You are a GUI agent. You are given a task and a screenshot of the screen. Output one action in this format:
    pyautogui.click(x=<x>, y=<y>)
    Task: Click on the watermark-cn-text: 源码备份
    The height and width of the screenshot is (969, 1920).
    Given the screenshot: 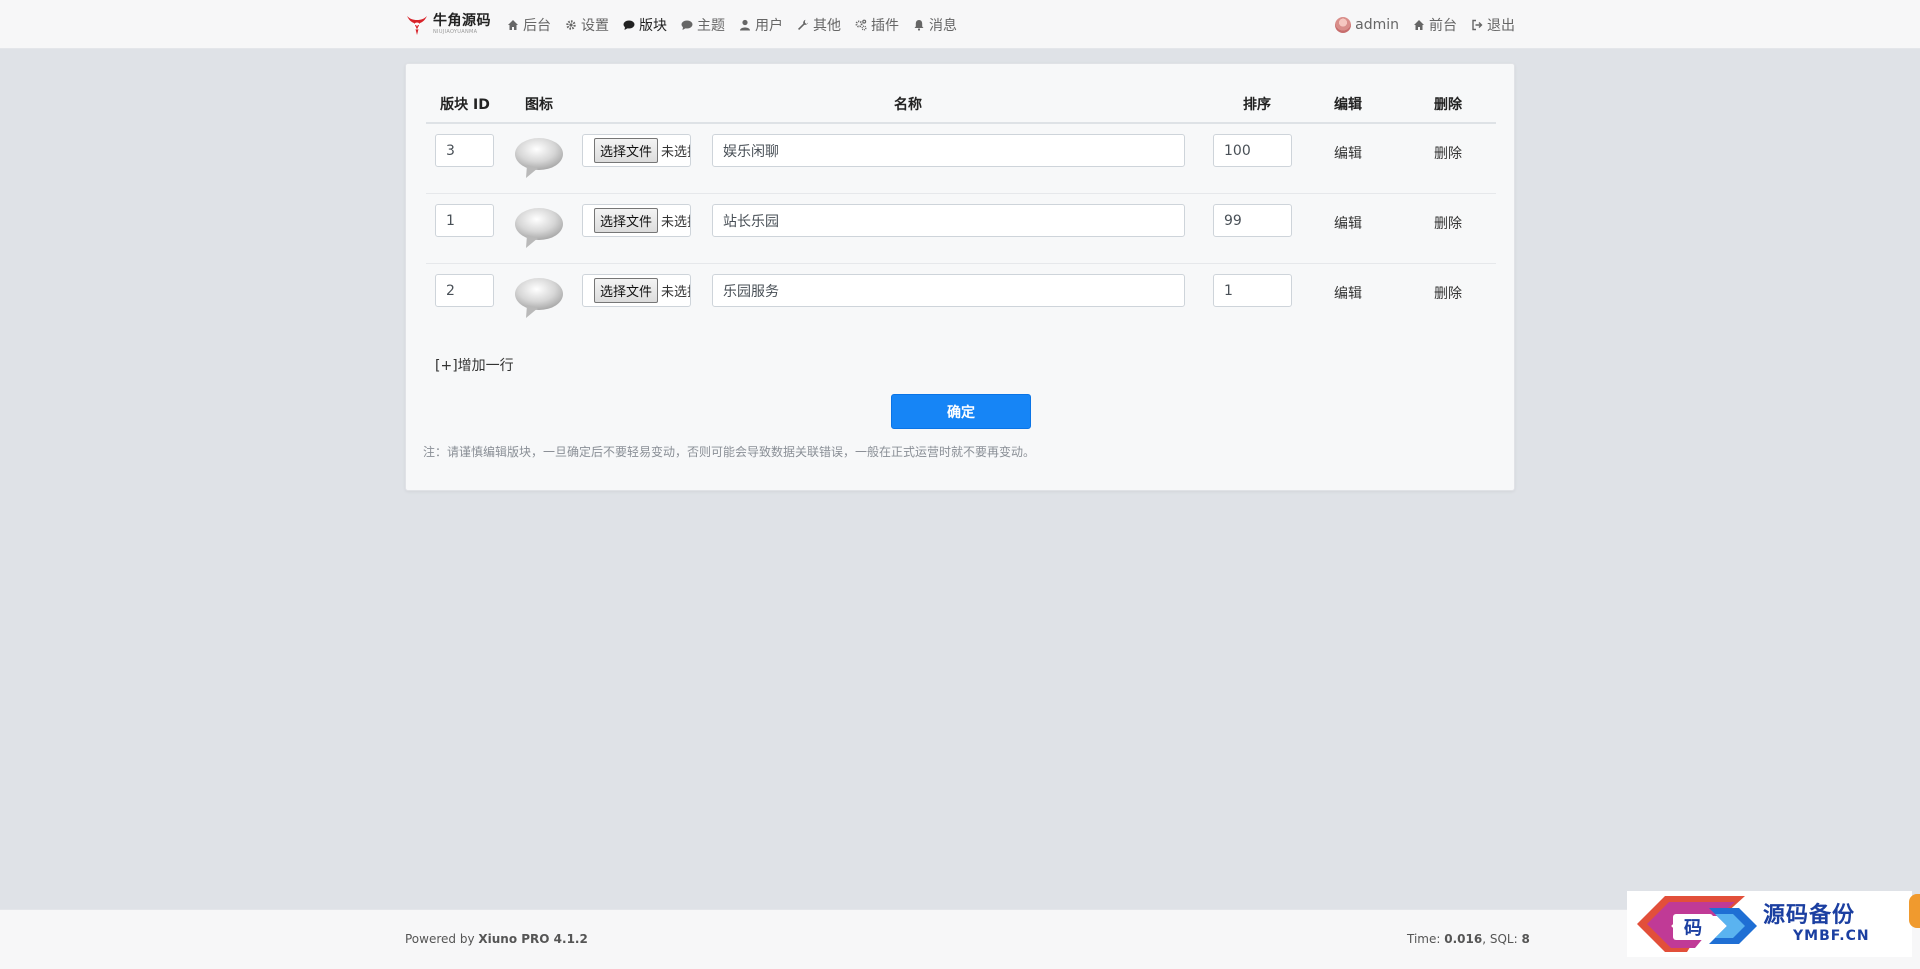 What is the action you would take?
    pyautogui.click(x=1809, y=915)
    